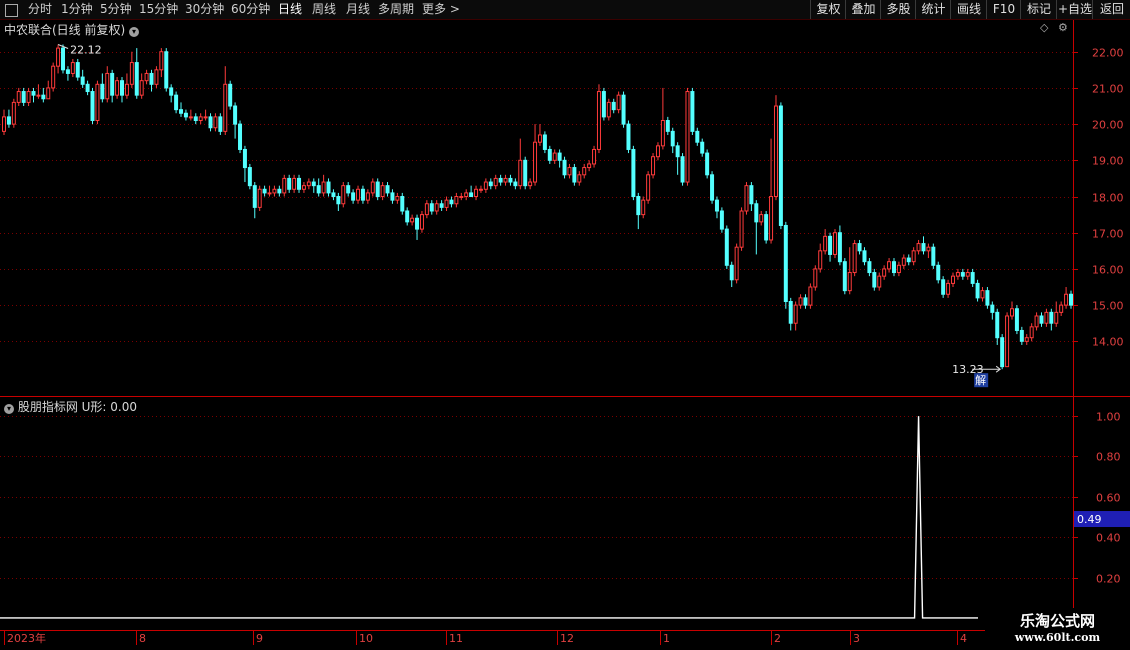 The height and width of the screenshot is (650, 1130). Describe the element at coordinates (1108, 53) in the screenshot. I see `main-y-tick-label: 22.00` at that location.